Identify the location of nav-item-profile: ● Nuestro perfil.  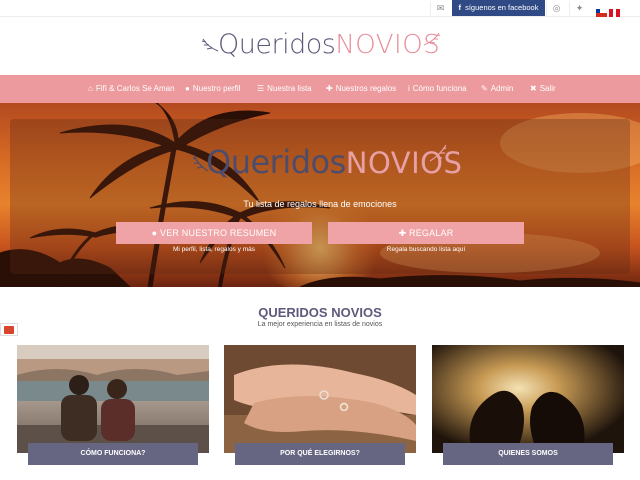
(212, 89).